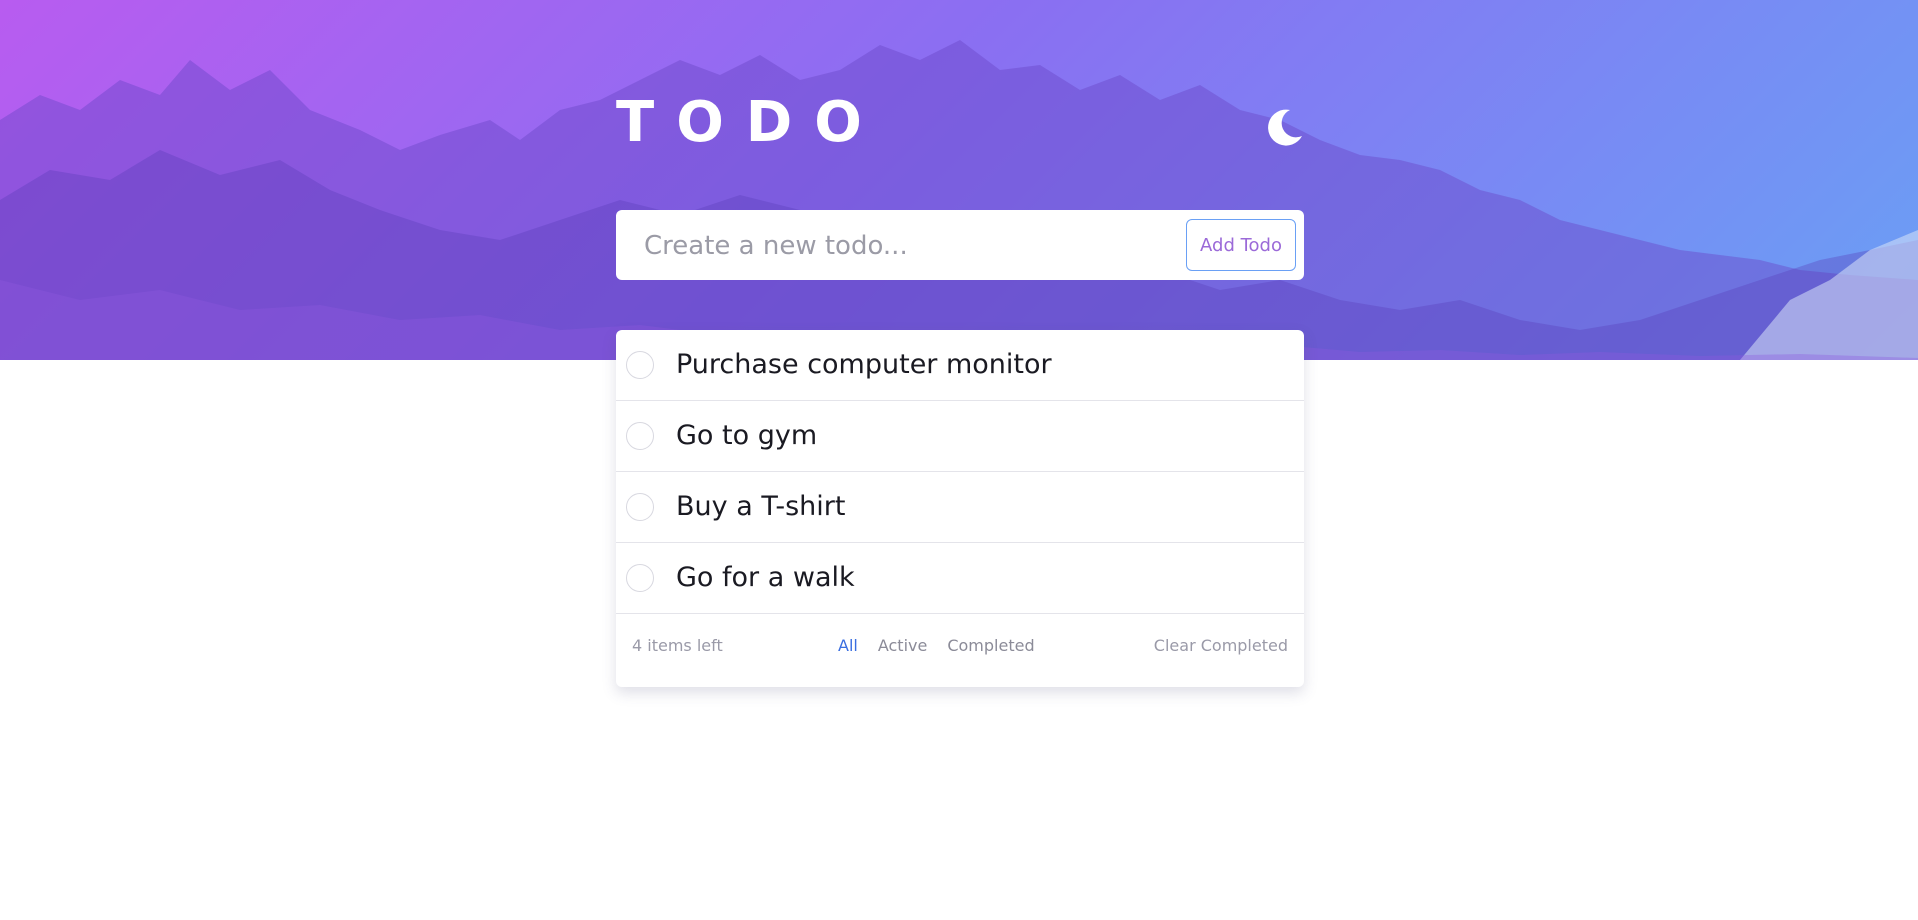 This screenshot has height=920, width=1918. What do you see at coordinates (960, 436) in the screenshot?
I see `todo-item: Go to gym` at bounding box center [960, 436].